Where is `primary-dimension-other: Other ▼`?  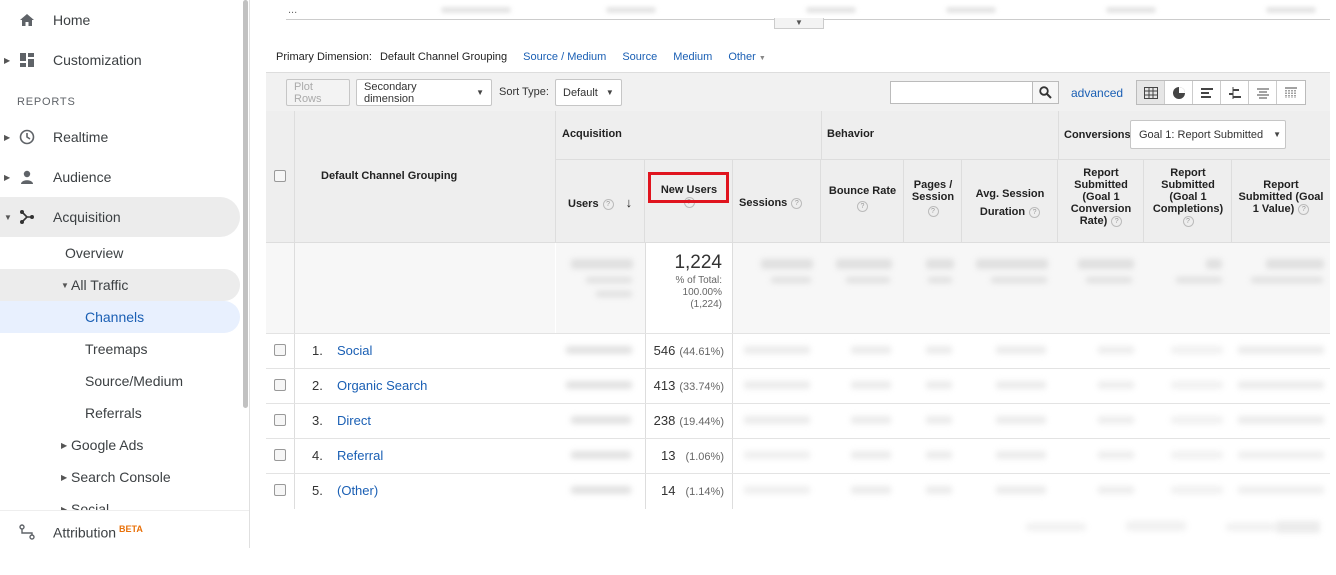 primary-dimension-other: Other ▼ is located at coordinates (746, 57).